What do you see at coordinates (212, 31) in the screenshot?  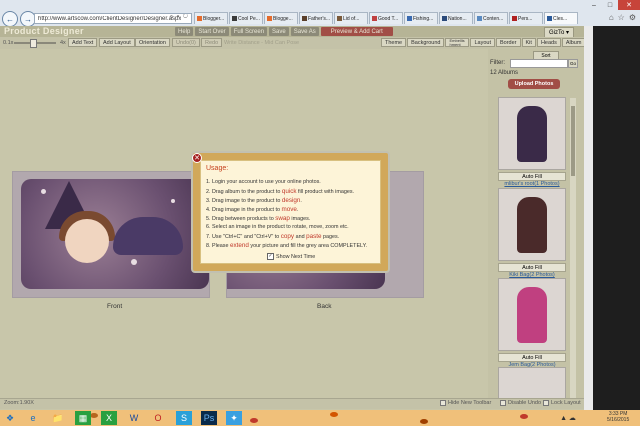 I see `start-over-button: Start Over` at bounding box center [212, 31].